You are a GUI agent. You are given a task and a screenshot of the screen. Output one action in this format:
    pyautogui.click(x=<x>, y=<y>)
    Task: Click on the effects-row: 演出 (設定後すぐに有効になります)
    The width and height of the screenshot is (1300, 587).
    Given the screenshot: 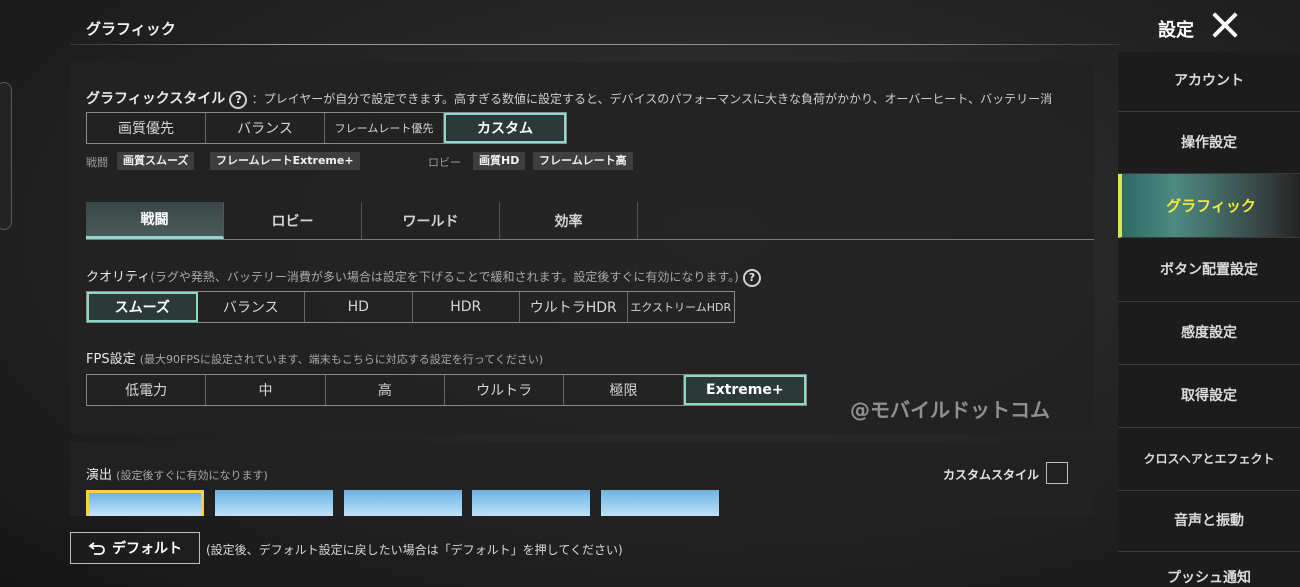 What is the action you would take?
    pyautogui.click(x=177, y=473)
    